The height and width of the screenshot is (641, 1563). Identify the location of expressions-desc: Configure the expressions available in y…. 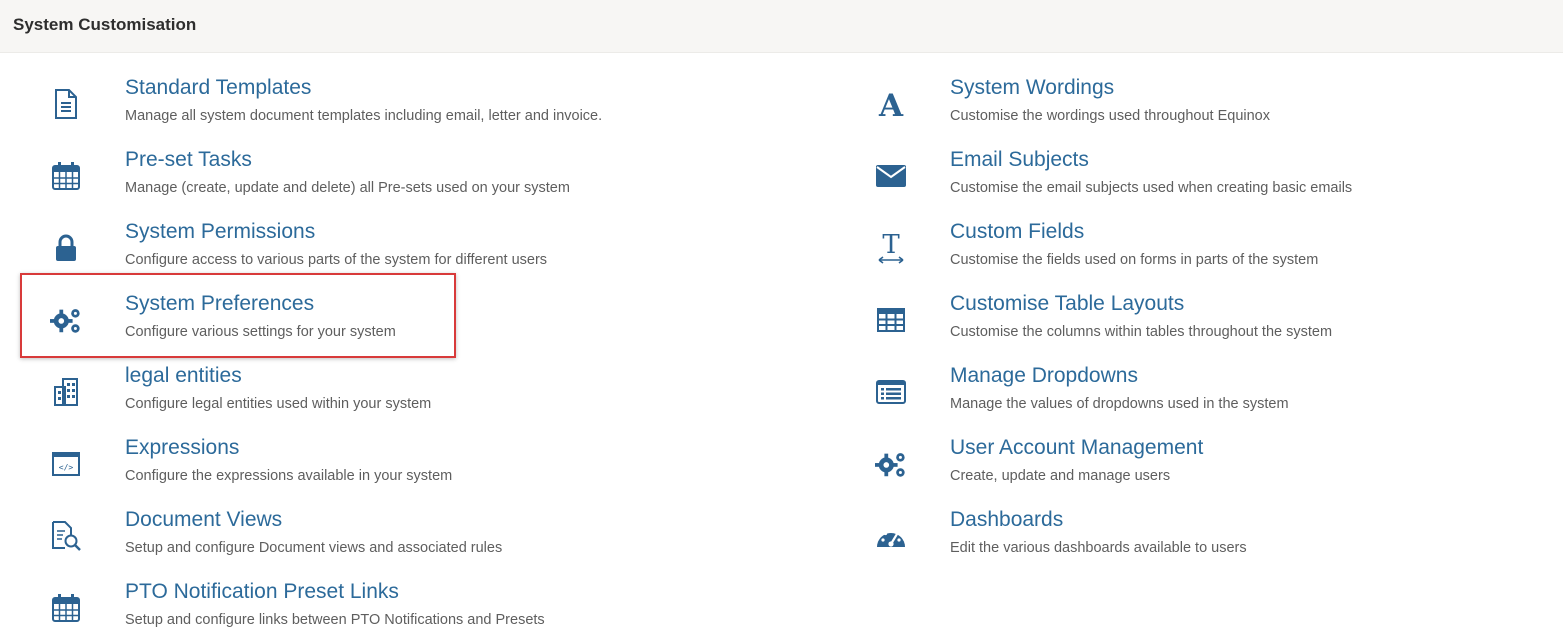
(289, 476).